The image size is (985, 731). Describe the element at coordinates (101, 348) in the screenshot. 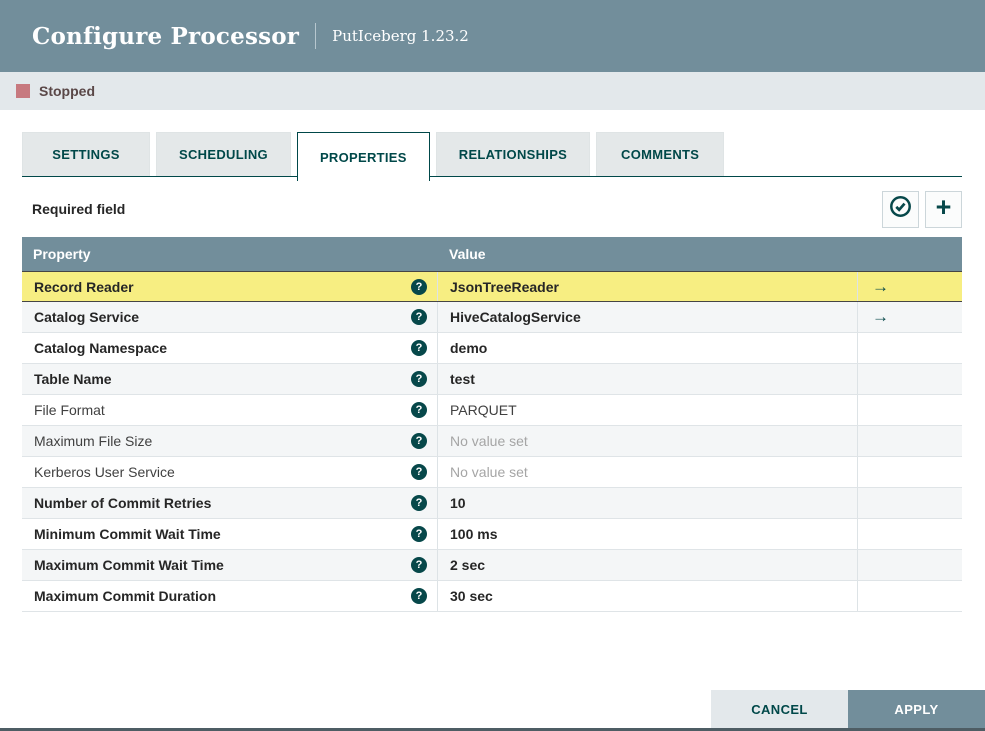

I see `property-name: Catalog Namespace` at that location.